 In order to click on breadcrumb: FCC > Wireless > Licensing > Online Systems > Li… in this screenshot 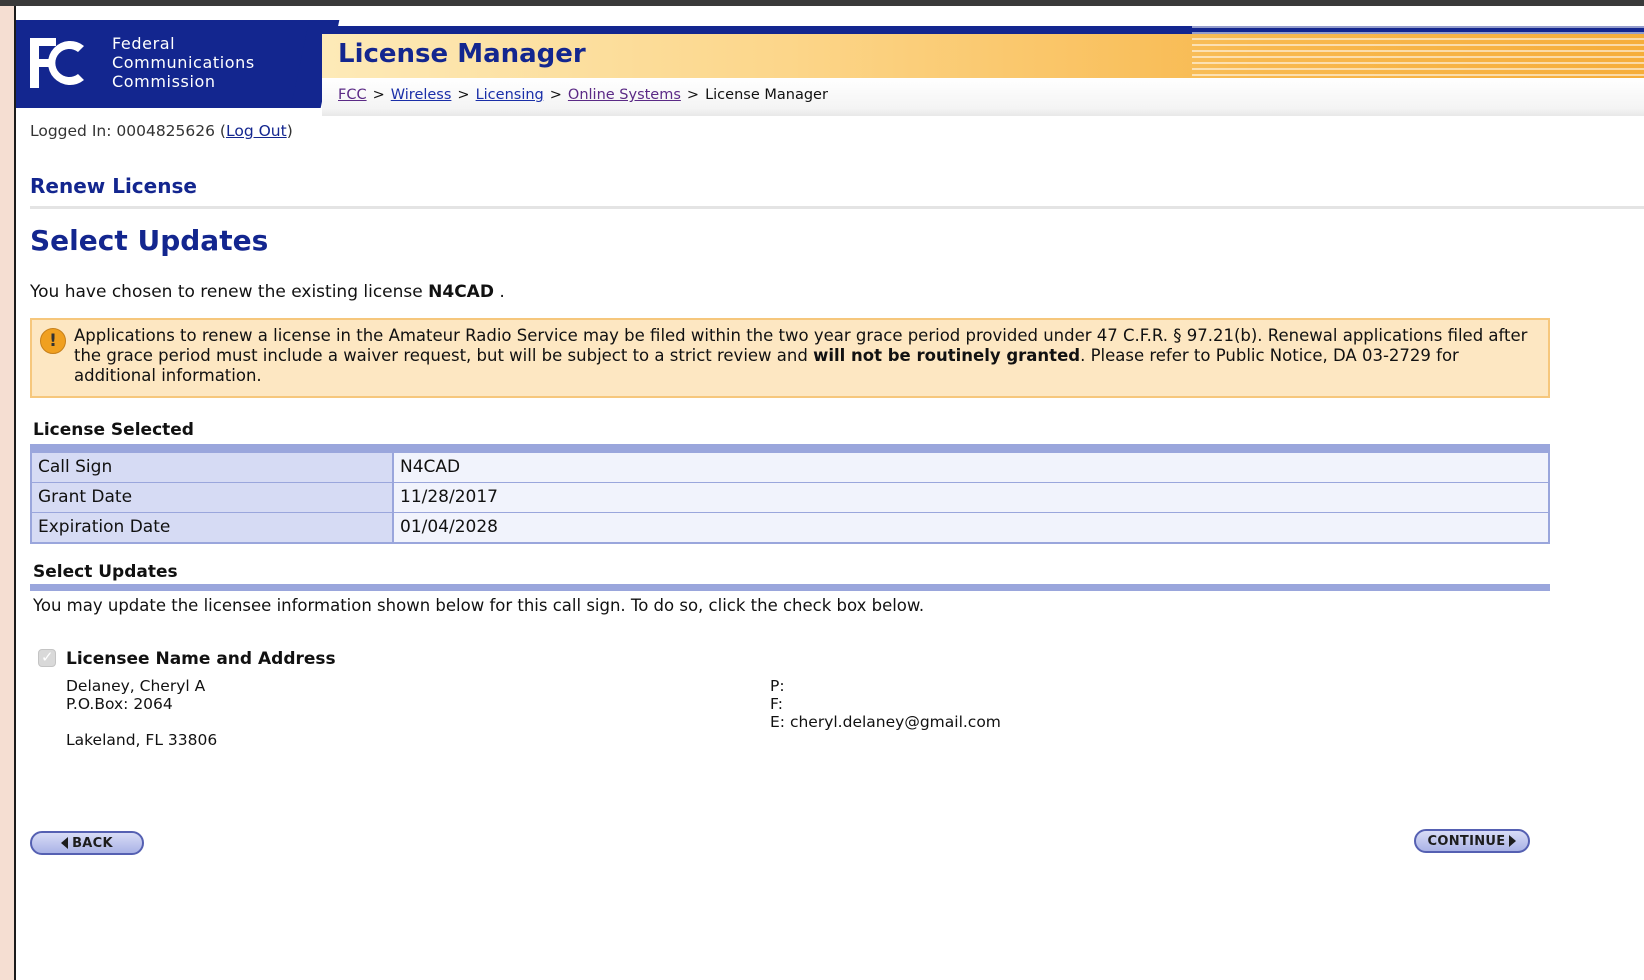, I will do `click(583, 95)`.